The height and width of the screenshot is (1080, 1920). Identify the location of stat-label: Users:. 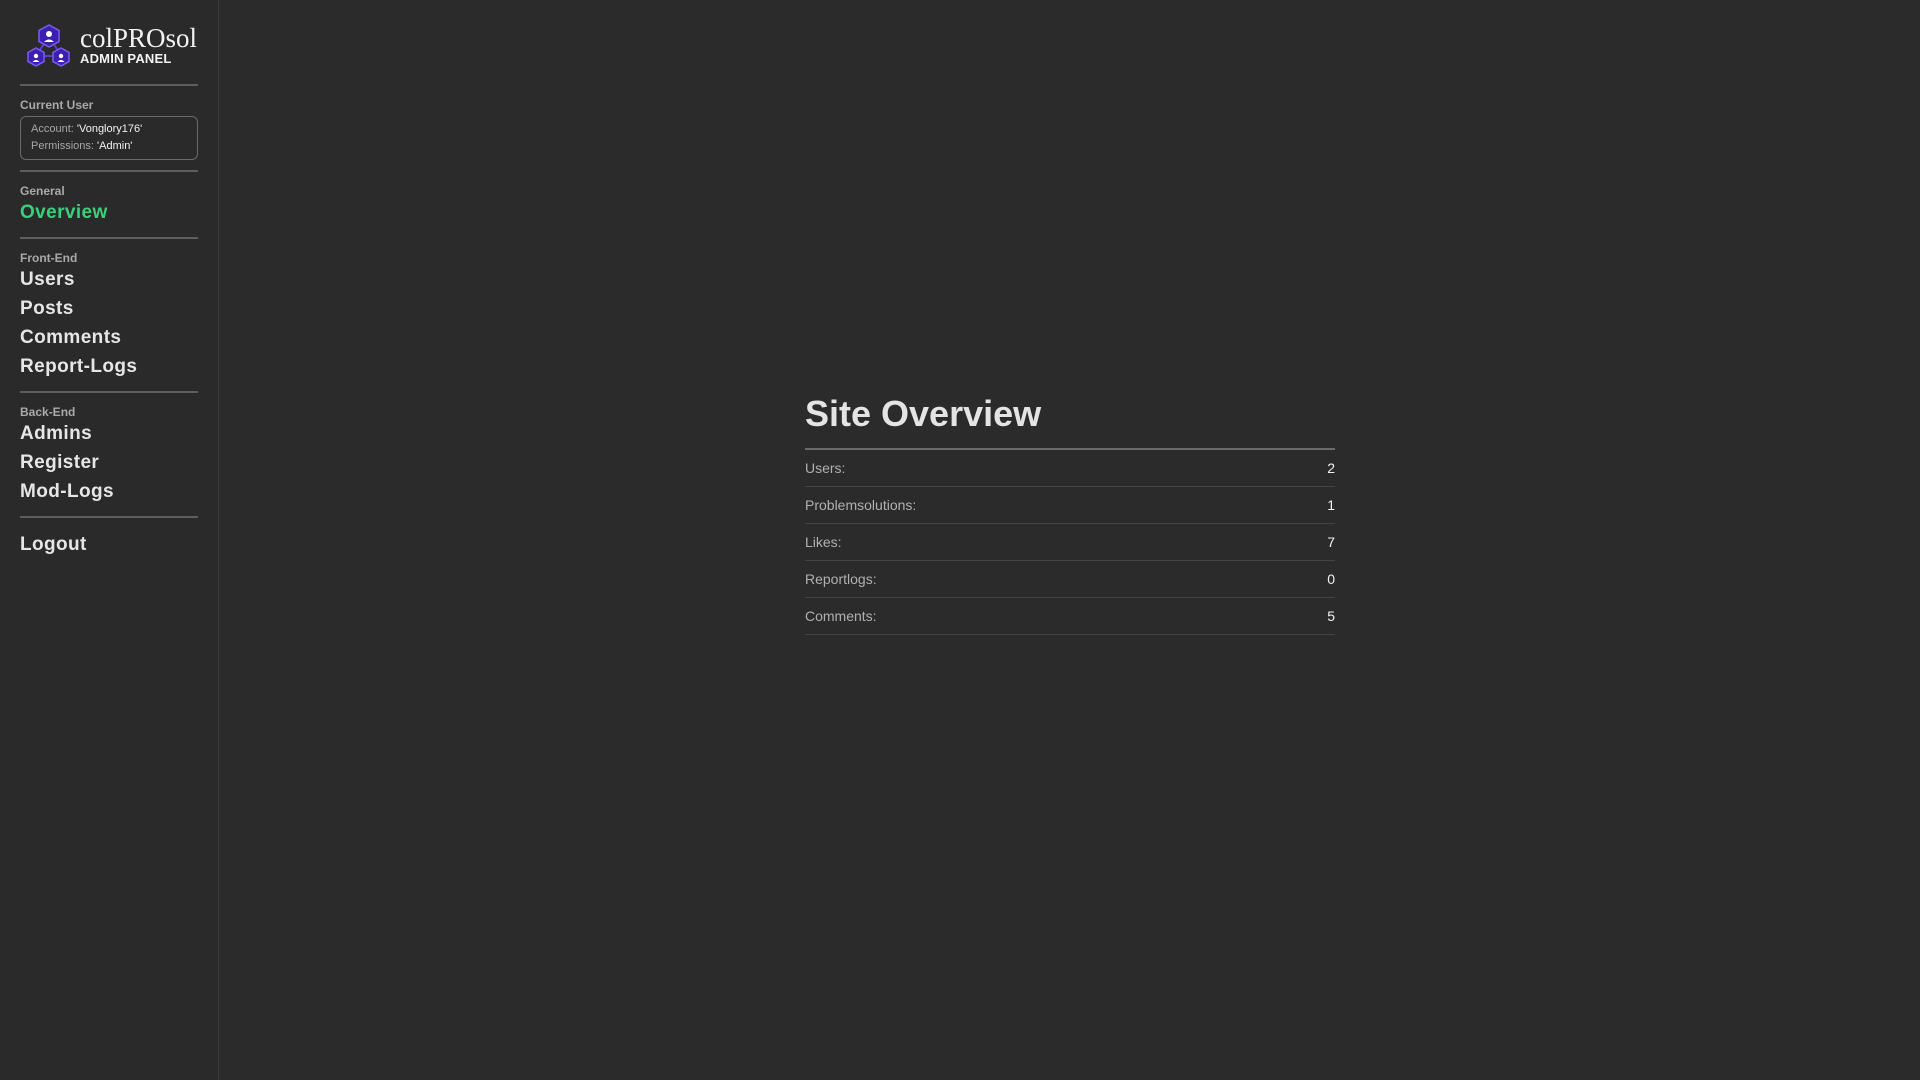
(825, 468).